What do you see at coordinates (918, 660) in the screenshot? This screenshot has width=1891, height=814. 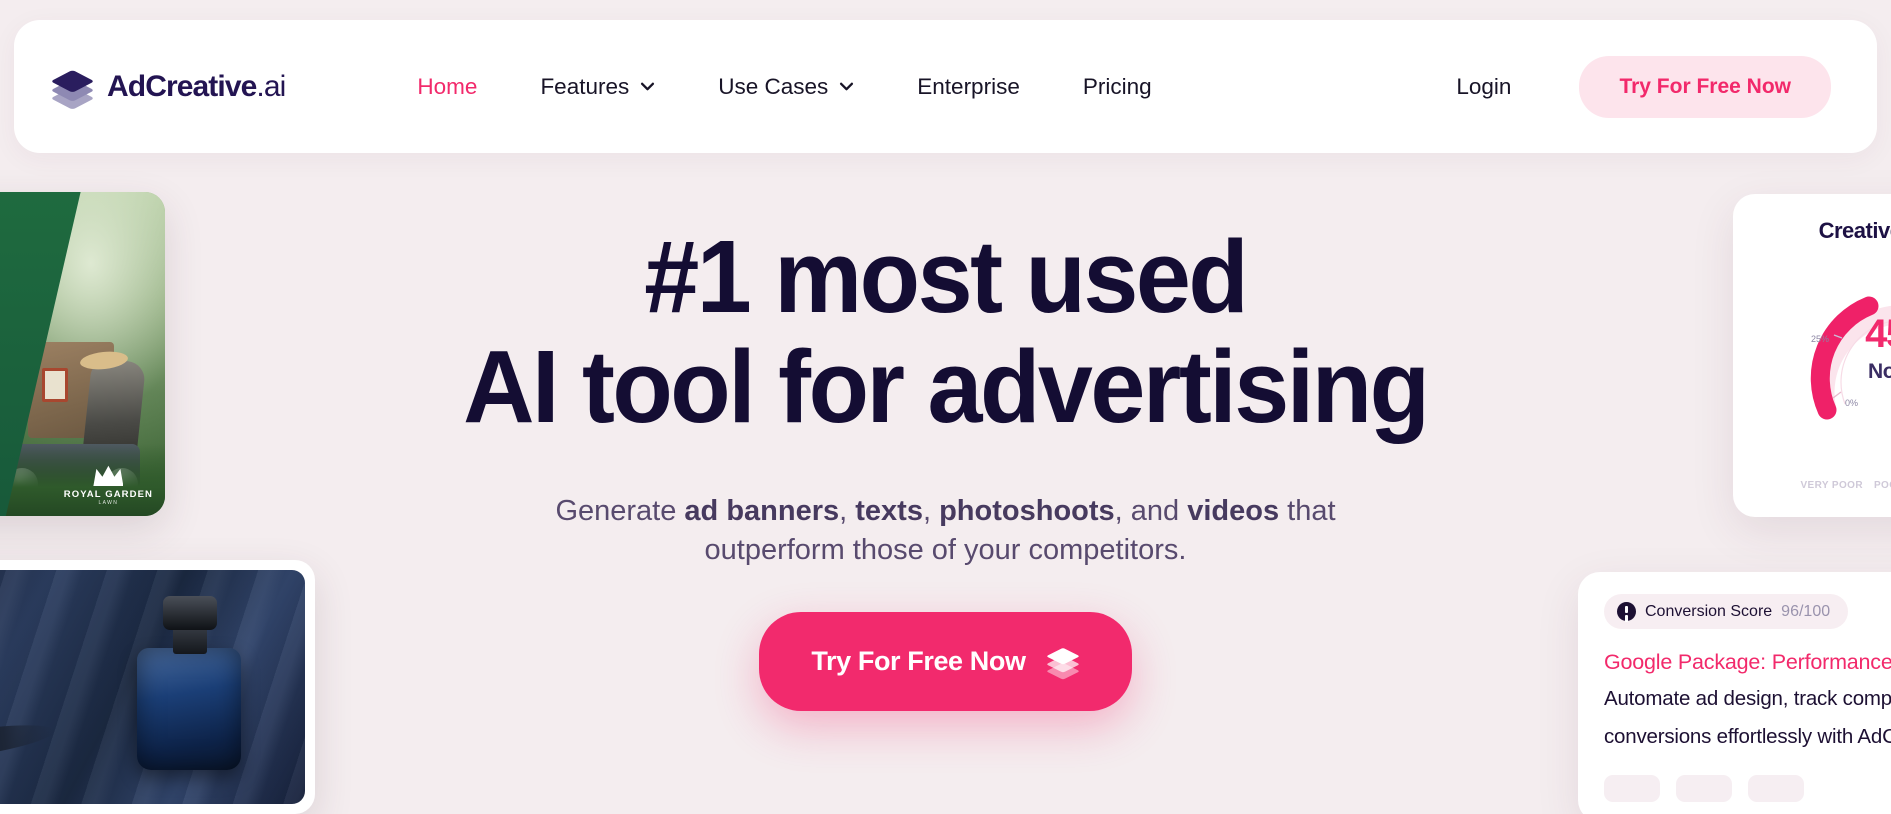 I see `hero-cta-label: Try For Free Now` at bounding box center [918, 660].